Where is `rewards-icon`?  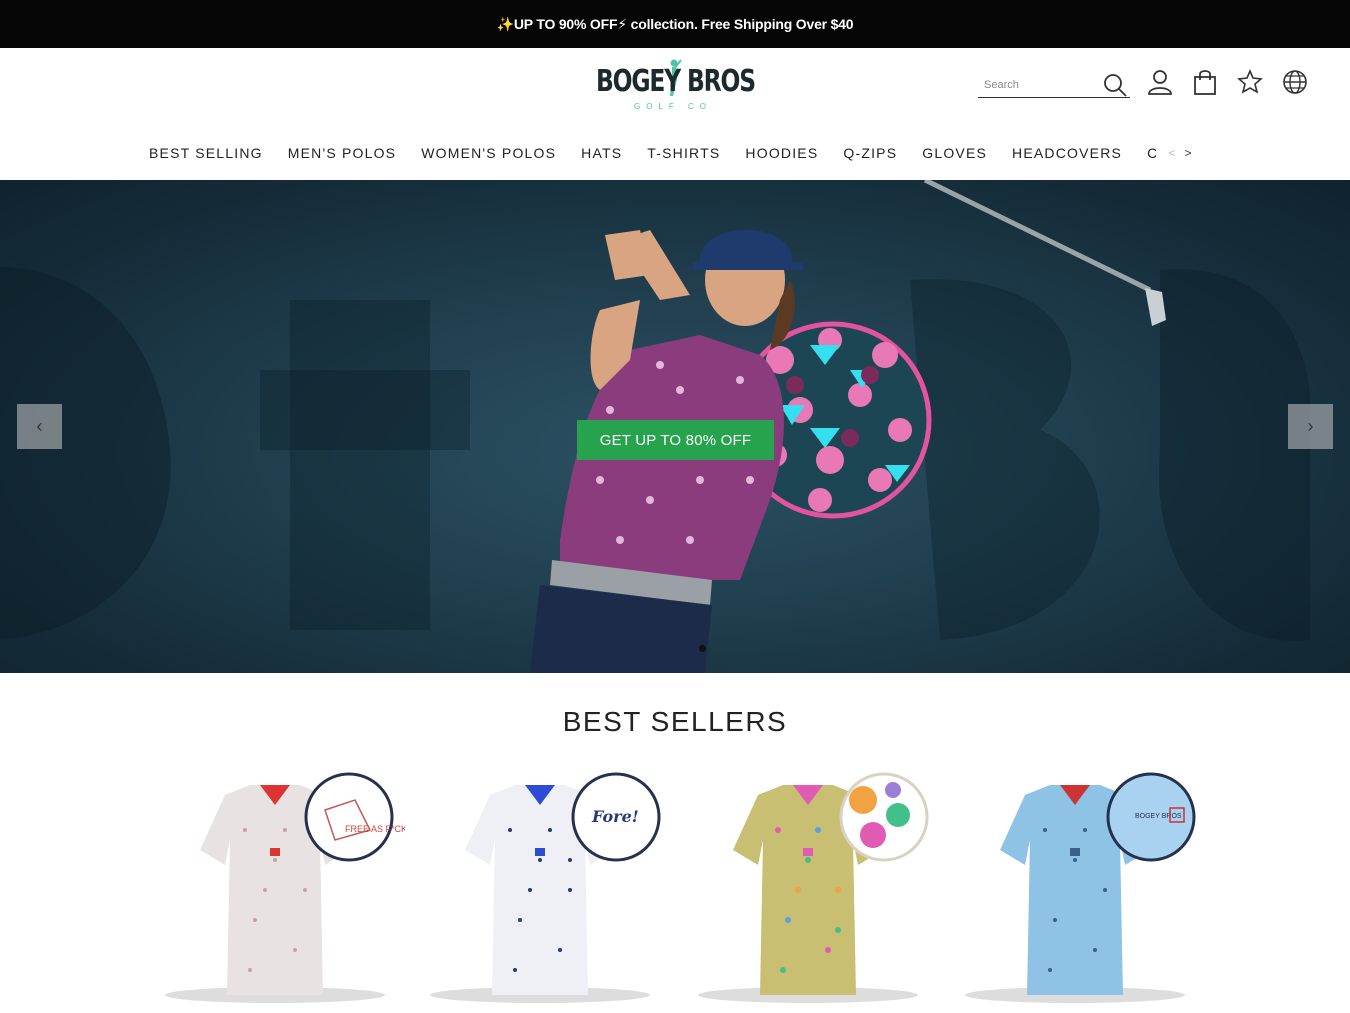 rewards-icon is located at coordinates (1250, 82).